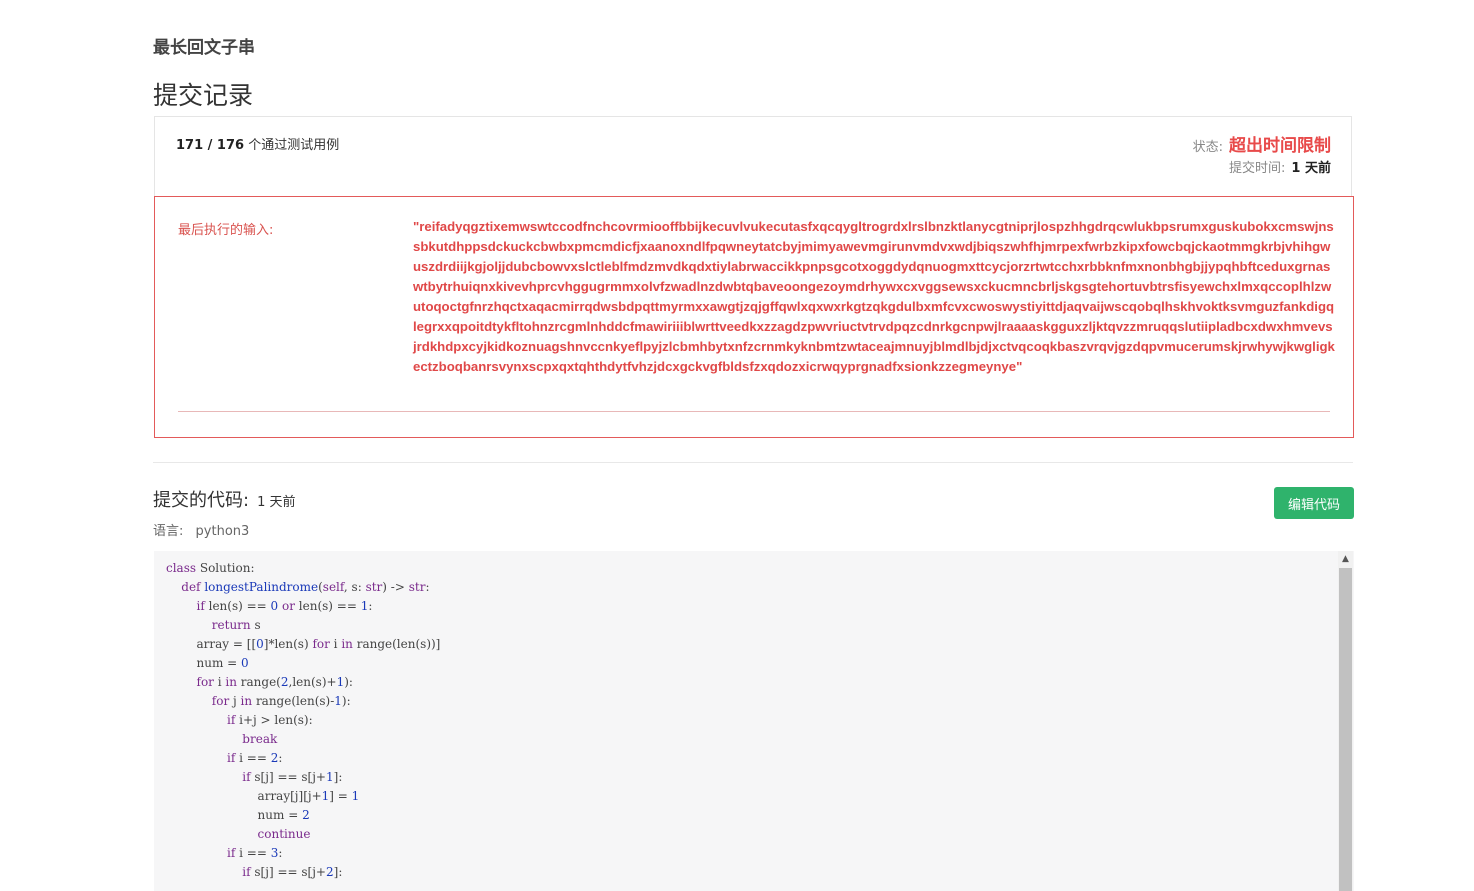  I want to click on code-scrollbar: ▲, so click(1345, 721).